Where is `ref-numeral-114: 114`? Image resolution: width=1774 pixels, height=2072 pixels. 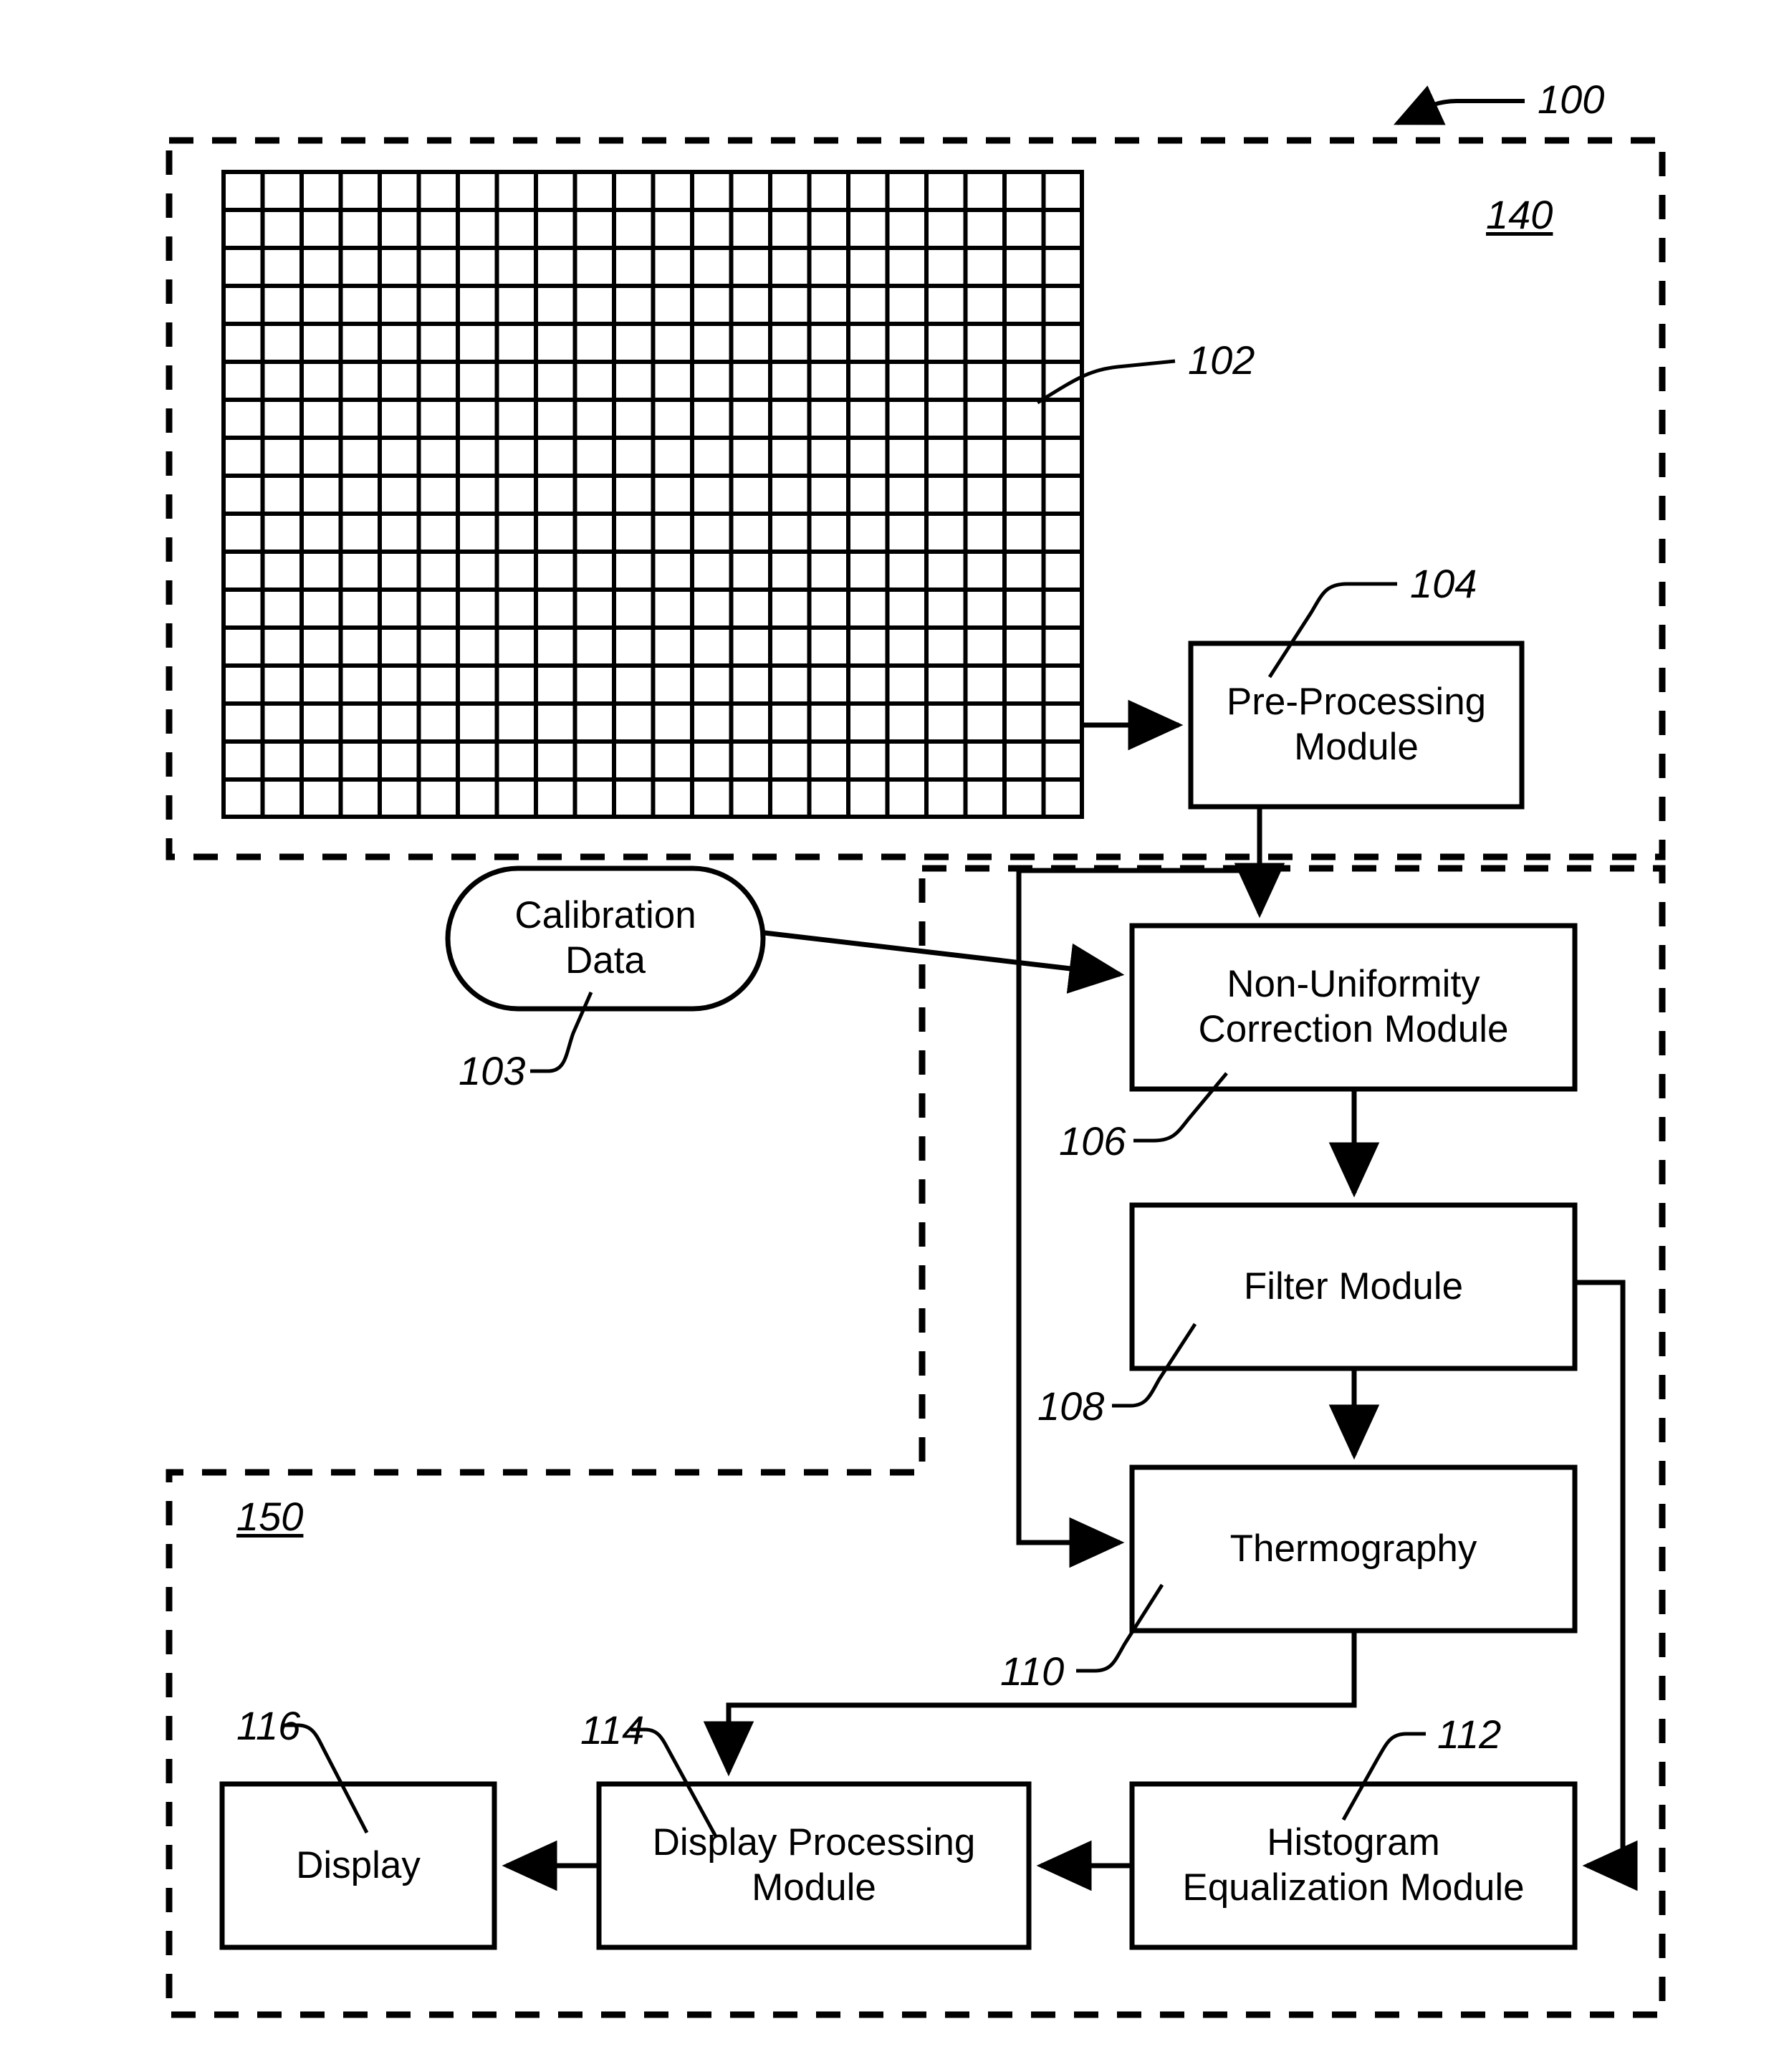
ref-numeral-114: 114 is located at coordinates (612, 1729).